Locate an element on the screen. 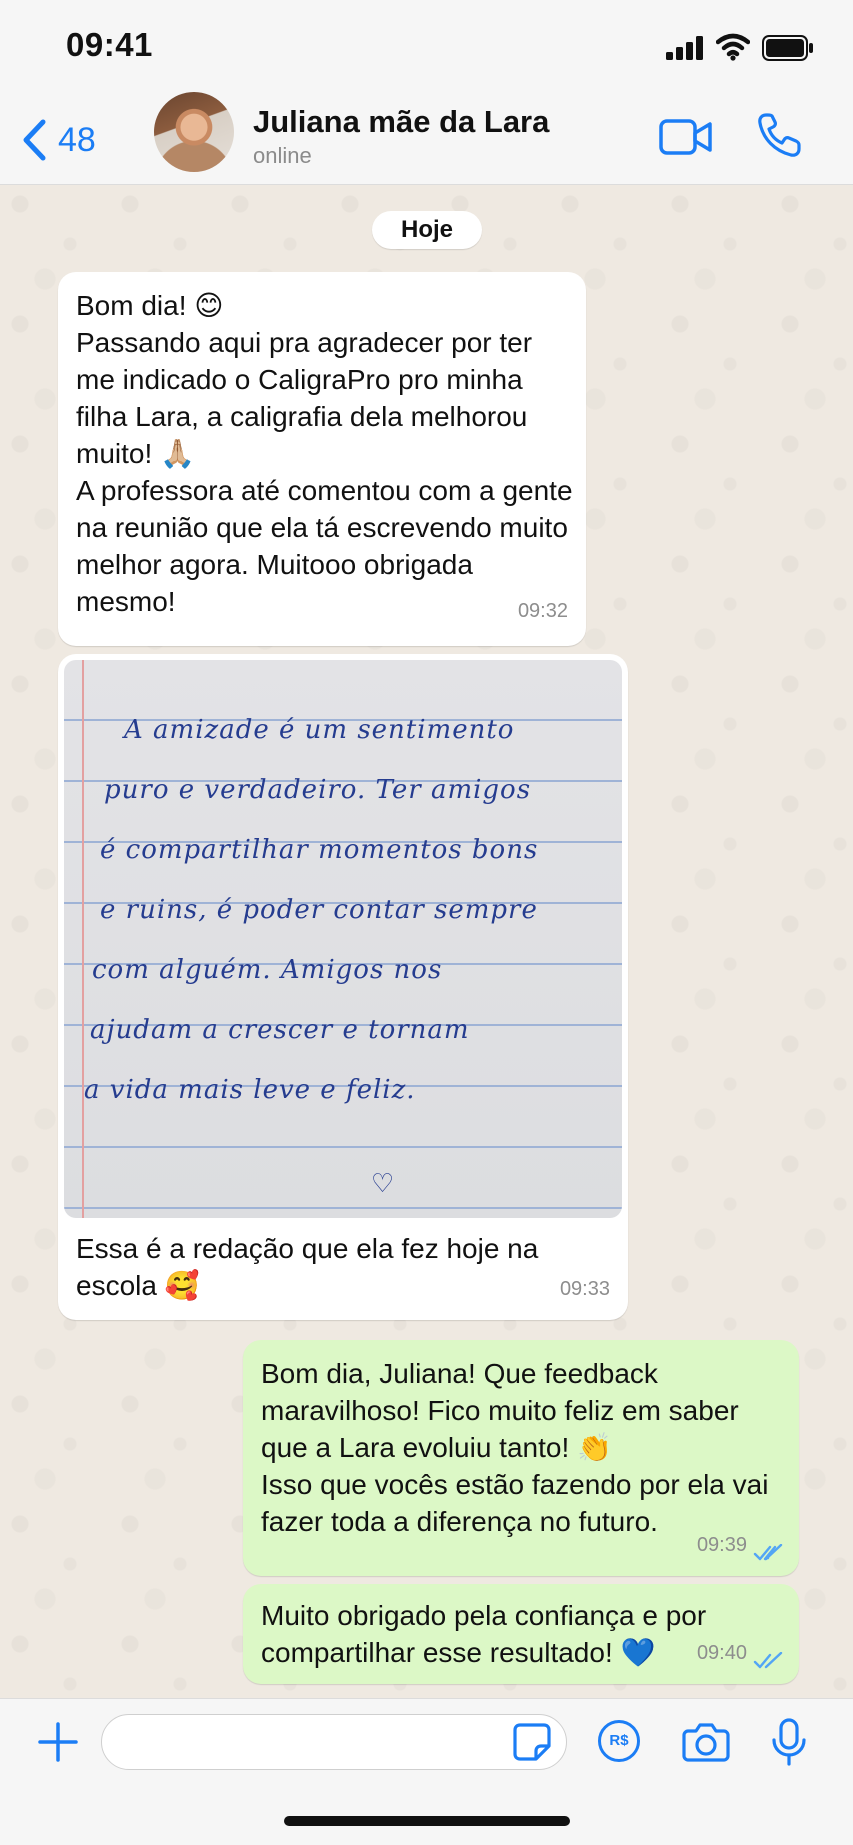 The height and width of the screenshot is (1845, 853). date-separator: Hoje is located at coordinates (427, 230).